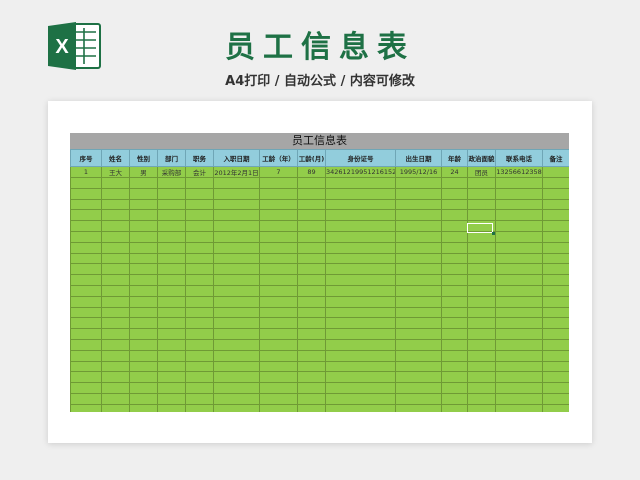  Describe the element at coordinates (86, 158) in the screenshot. I see `column-header: 序号` at that location.